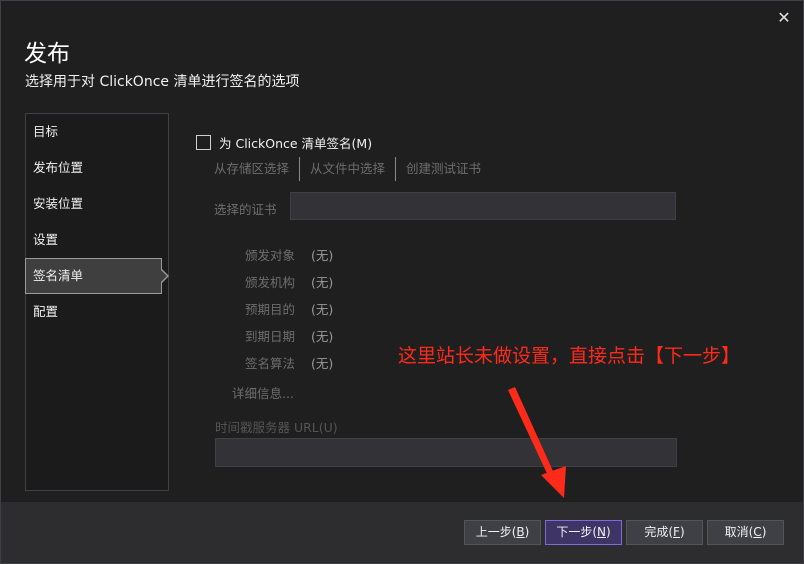 The width and height of the screenshot is (804, 564). I want to click on nav-item-publish-location: 发布位置, so click(97, 168).